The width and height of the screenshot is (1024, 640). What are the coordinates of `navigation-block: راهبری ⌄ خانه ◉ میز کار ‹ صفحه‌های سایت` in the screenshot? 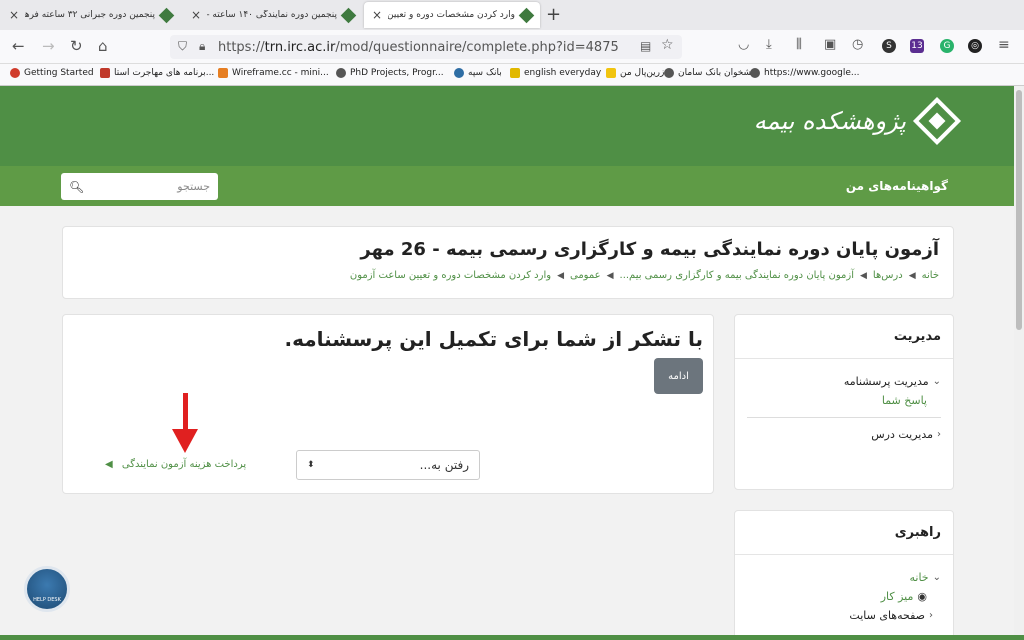 It's located at (844, 575).